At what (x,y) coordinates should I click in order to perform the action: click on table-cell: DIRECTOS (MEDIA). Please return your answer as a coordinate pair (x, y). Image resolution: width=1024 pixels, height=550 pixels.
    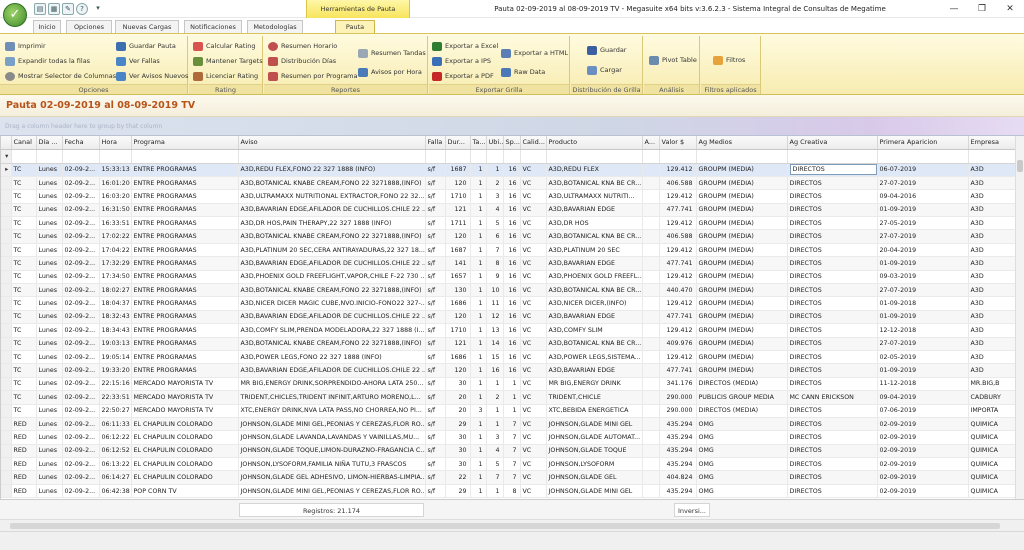
    Looking at the image, I should click on (742, 384).